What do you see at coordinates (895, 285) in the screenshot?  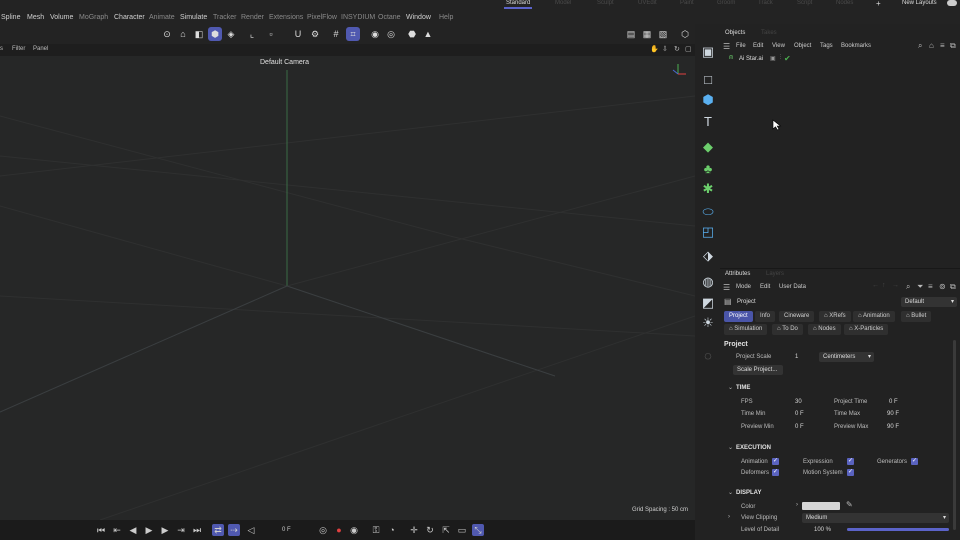 I see `forward-arrow-icon: →` at bounding box center [895, 285].